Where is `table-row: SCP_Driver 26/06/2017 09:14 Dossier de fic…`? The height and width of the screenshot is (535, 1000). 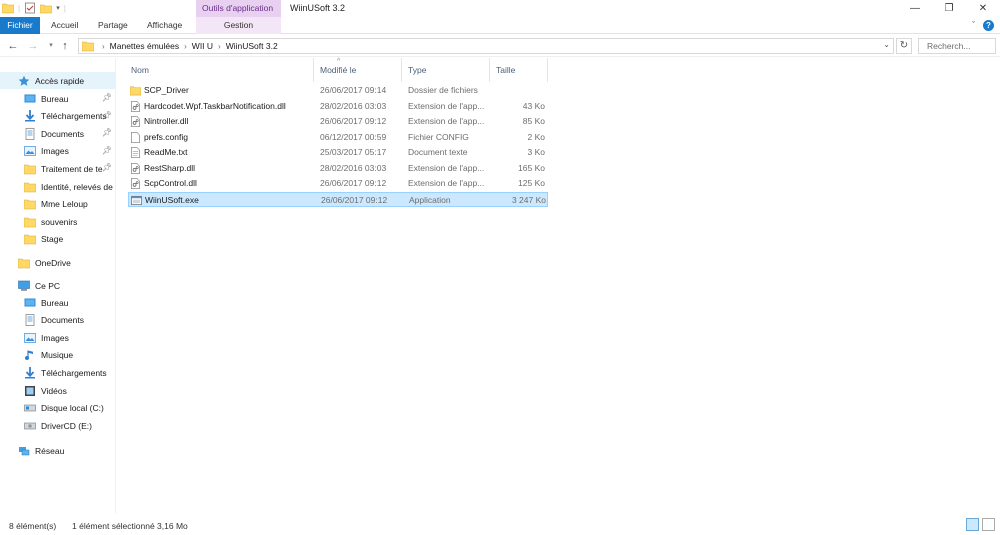 table-row: SCP_Driver 26/06/2017 09:14 Dossier de fic… is located at coordinates (338, 90).